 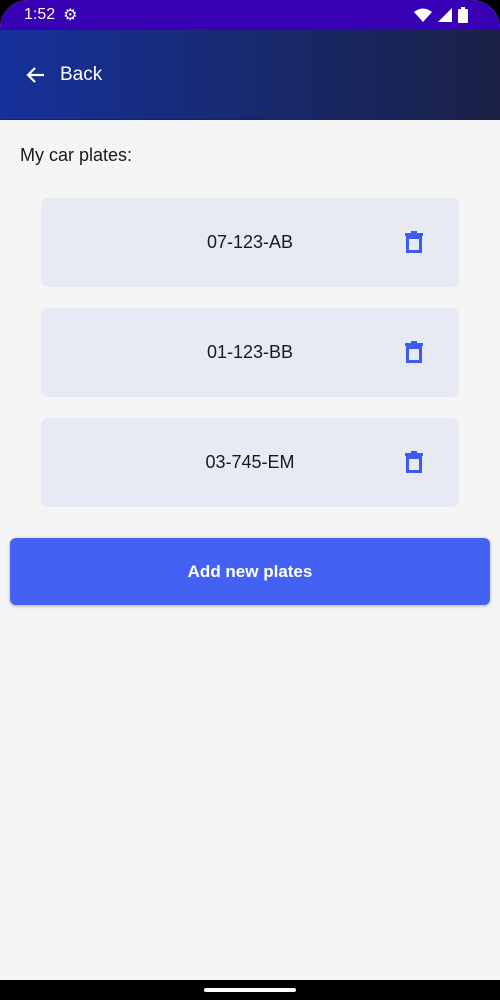 What do you see at coordinates (250, 15) in the screenshot?
I see `status-bar: 1:52 ⚙` at bounding box center [250, 15].